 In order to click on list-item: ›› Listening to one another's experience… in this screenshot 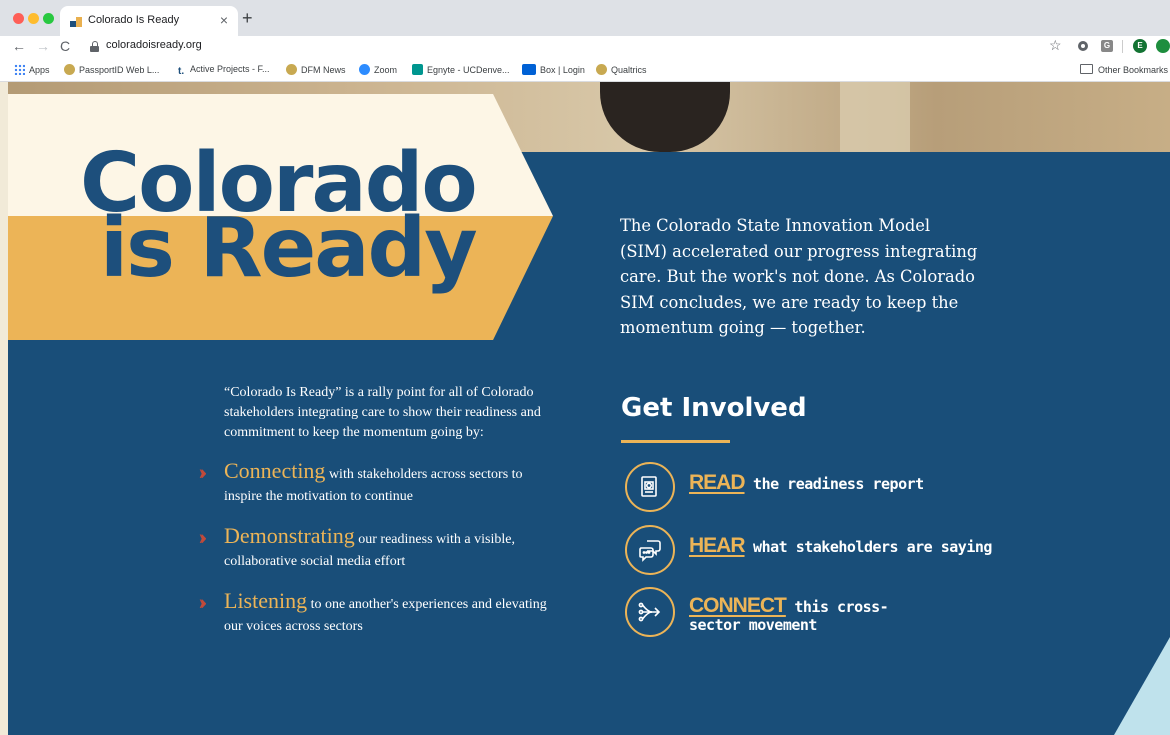, I will do `click(380, 614)`.